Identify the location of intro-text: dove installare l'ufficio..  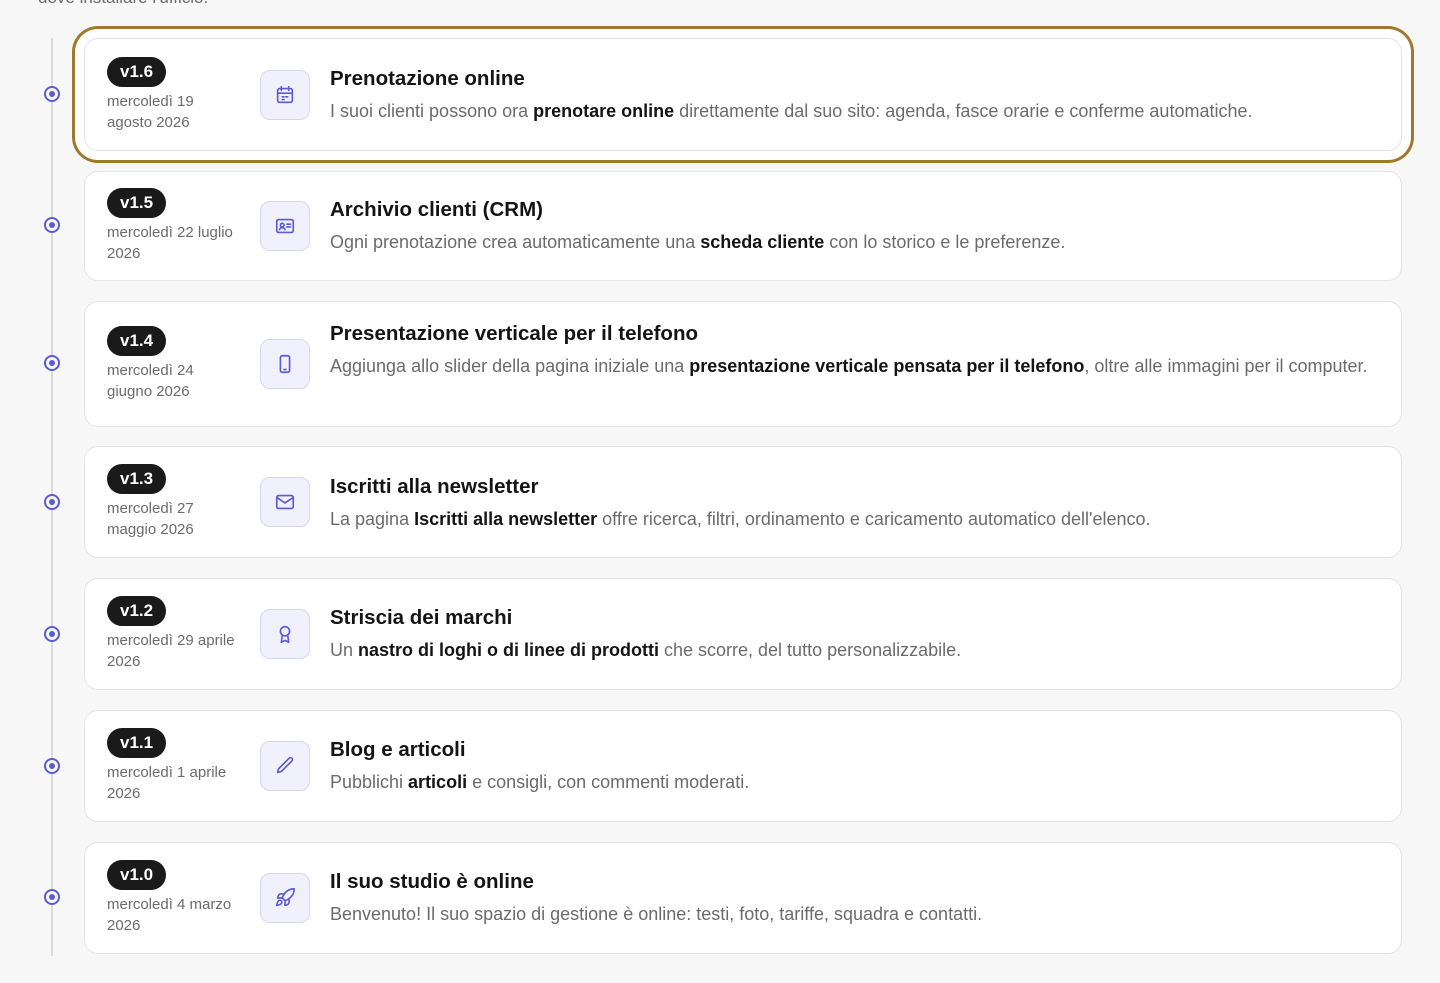
(123, 4).